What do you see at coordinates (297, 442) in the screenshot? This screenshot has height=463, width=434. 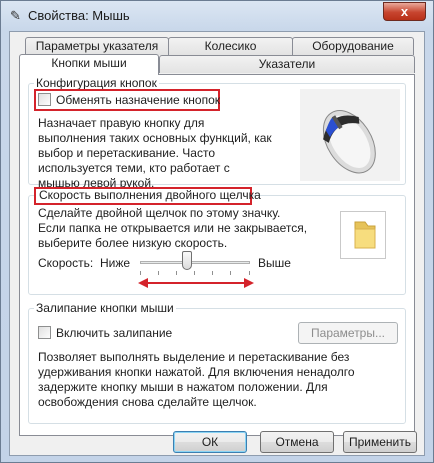 I see `cancel-button: Отмена` at bounding box center [297, 442].